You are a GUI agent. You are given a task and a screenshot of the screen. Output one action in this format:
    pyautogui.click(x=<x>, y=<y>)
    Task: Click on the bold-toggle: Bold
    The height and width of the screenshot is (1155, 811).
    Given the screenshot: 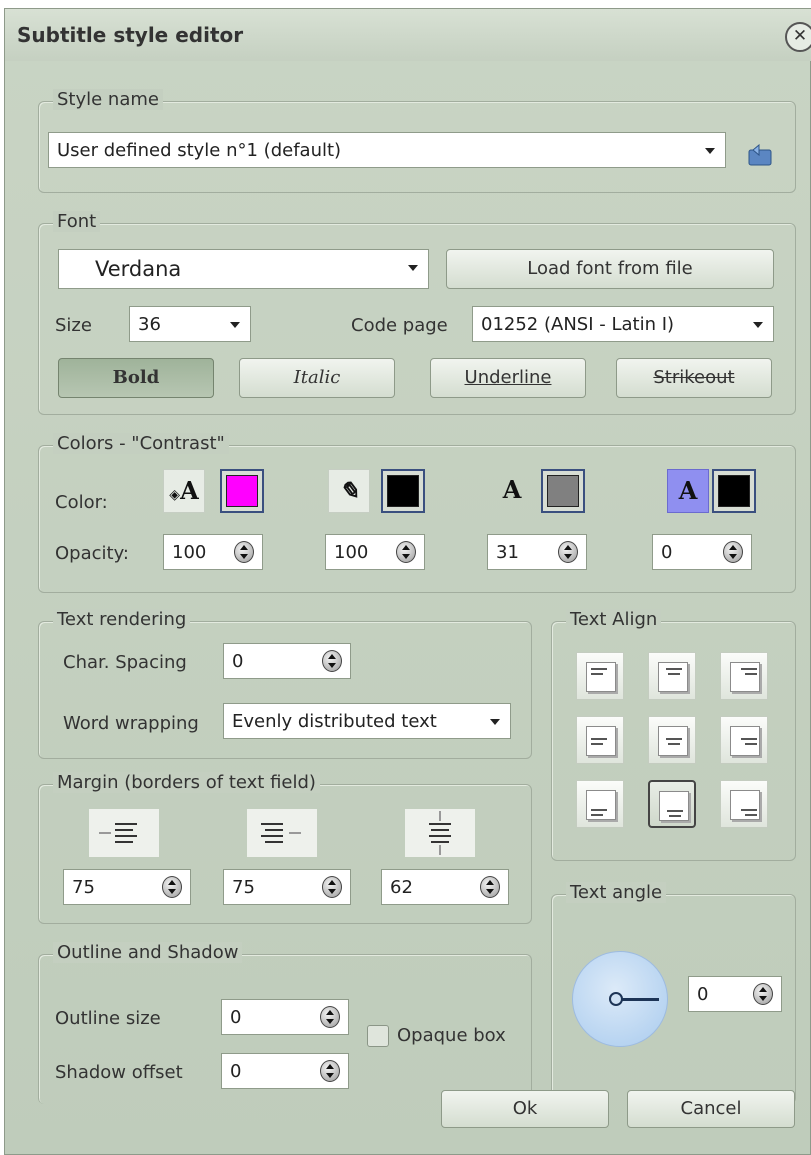 What is the action you would take?
    pyautogui.click(x=136, y=378)
    